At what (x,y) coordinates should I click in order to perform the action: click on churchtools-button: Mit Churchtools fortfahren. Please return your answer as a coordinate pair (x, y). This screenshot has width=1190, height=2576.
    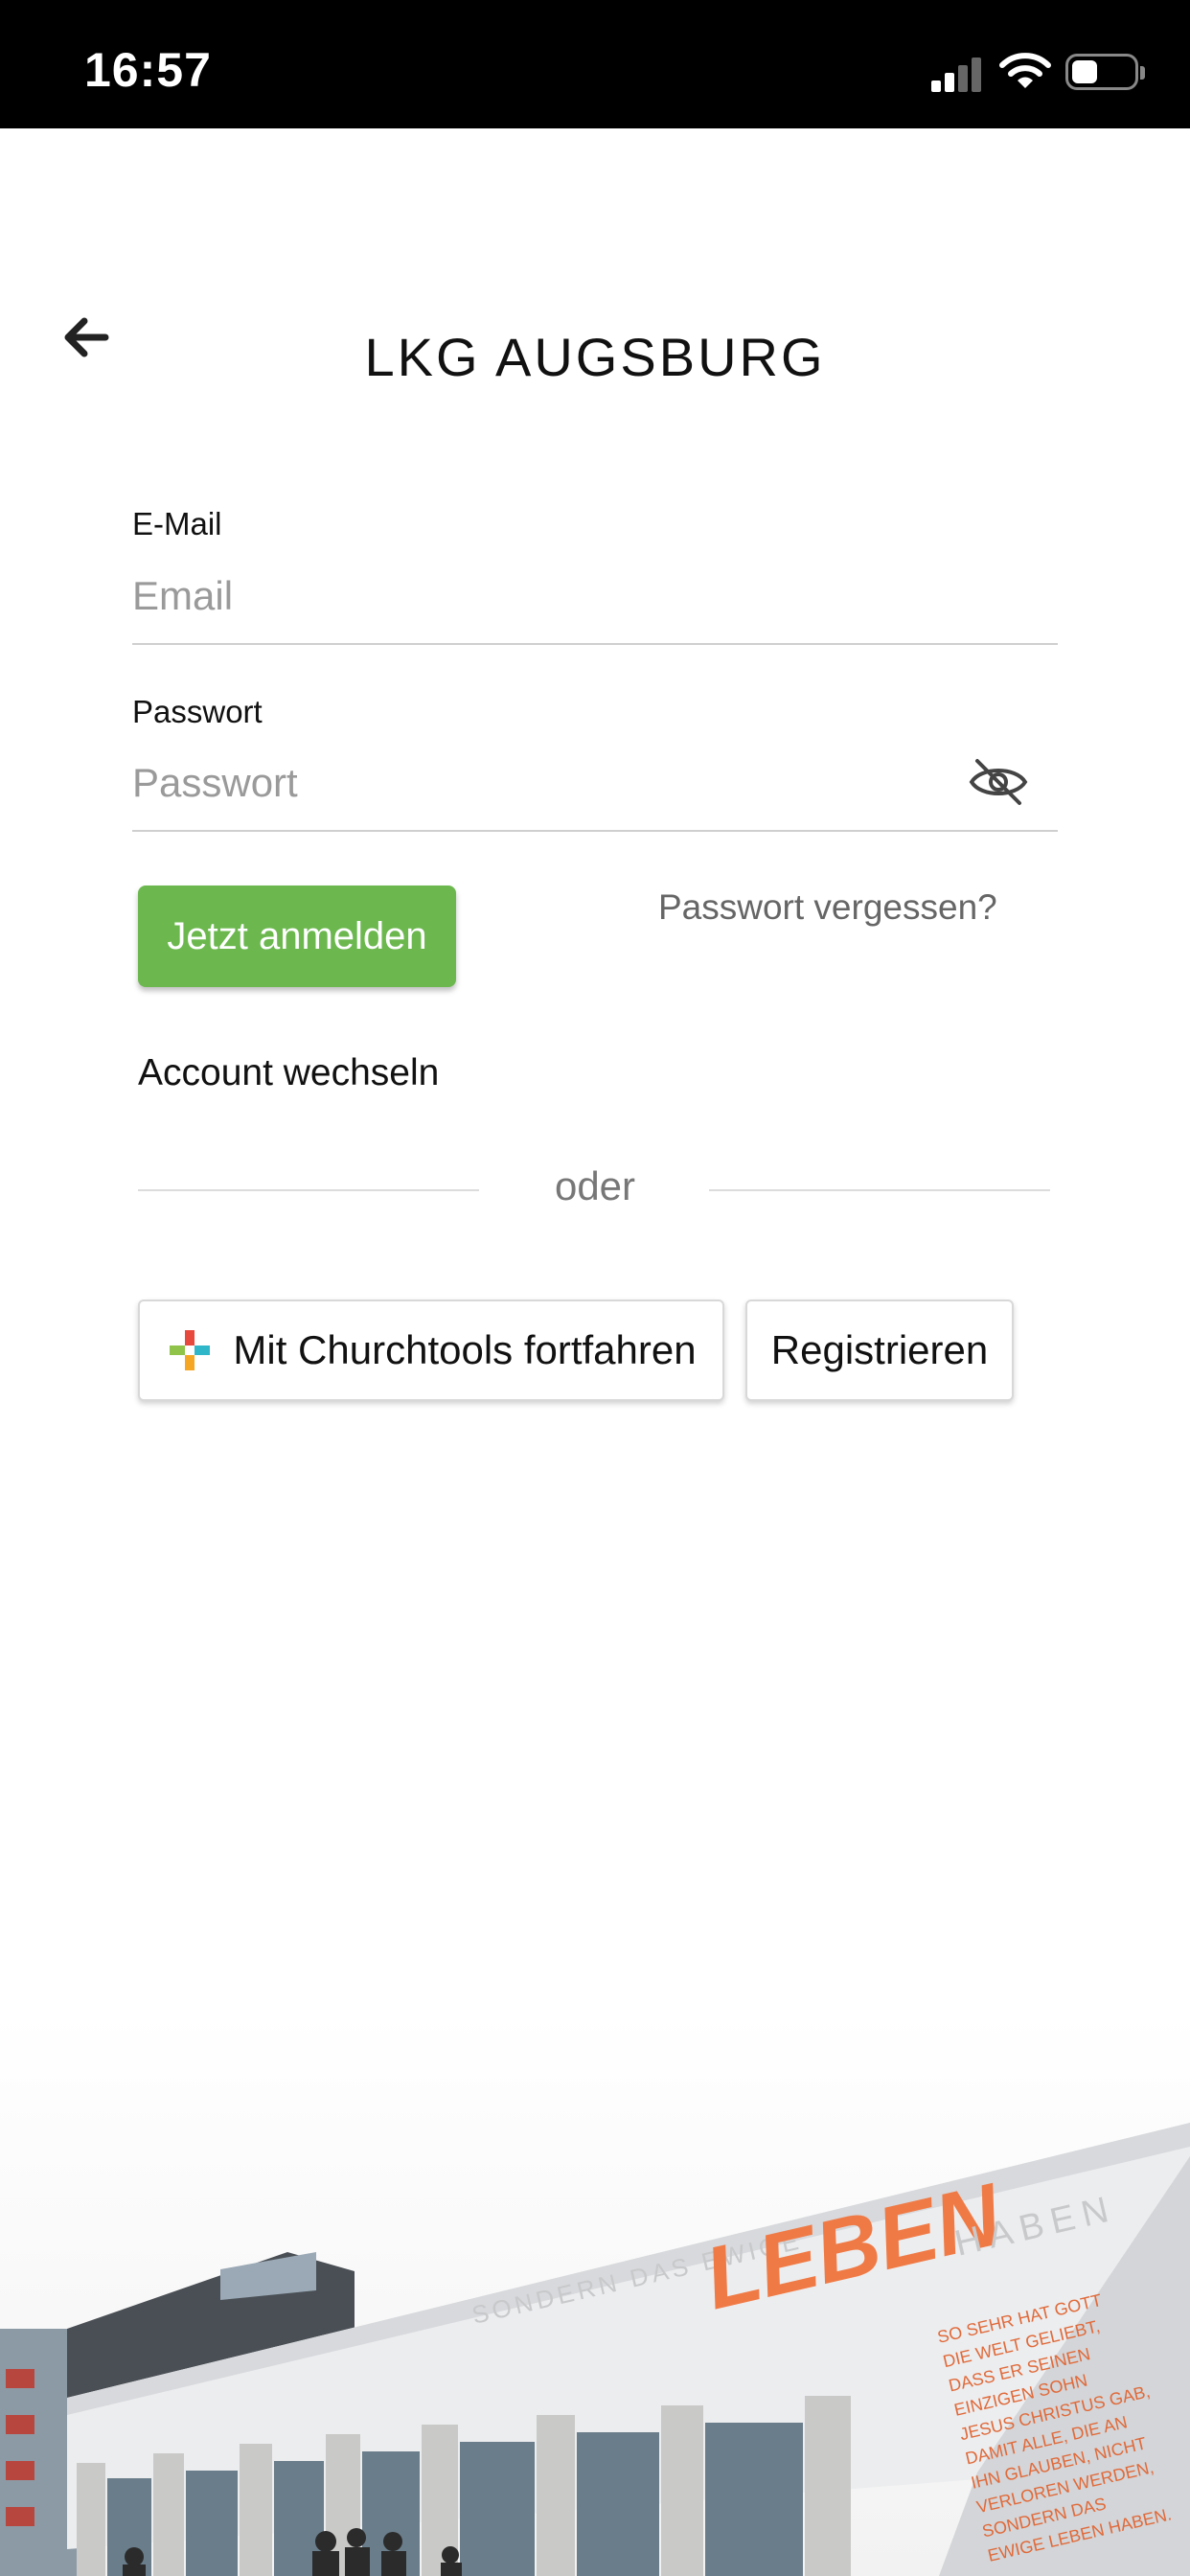
    Looking at the image, I should click on (431, 1350).